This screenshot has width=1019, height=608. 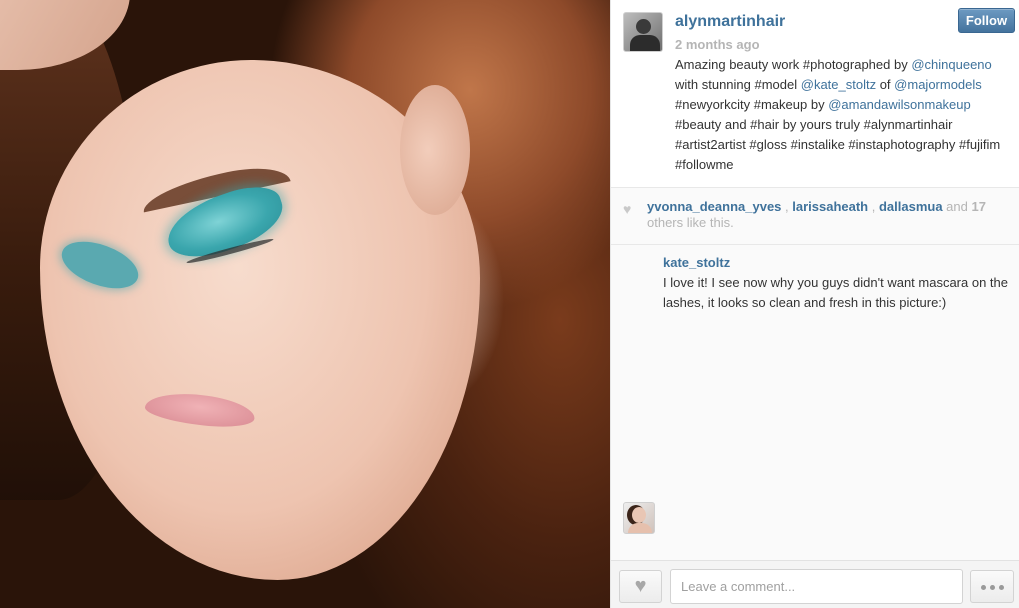 I want to click on caption-text: of, so click(x=885, y=84).